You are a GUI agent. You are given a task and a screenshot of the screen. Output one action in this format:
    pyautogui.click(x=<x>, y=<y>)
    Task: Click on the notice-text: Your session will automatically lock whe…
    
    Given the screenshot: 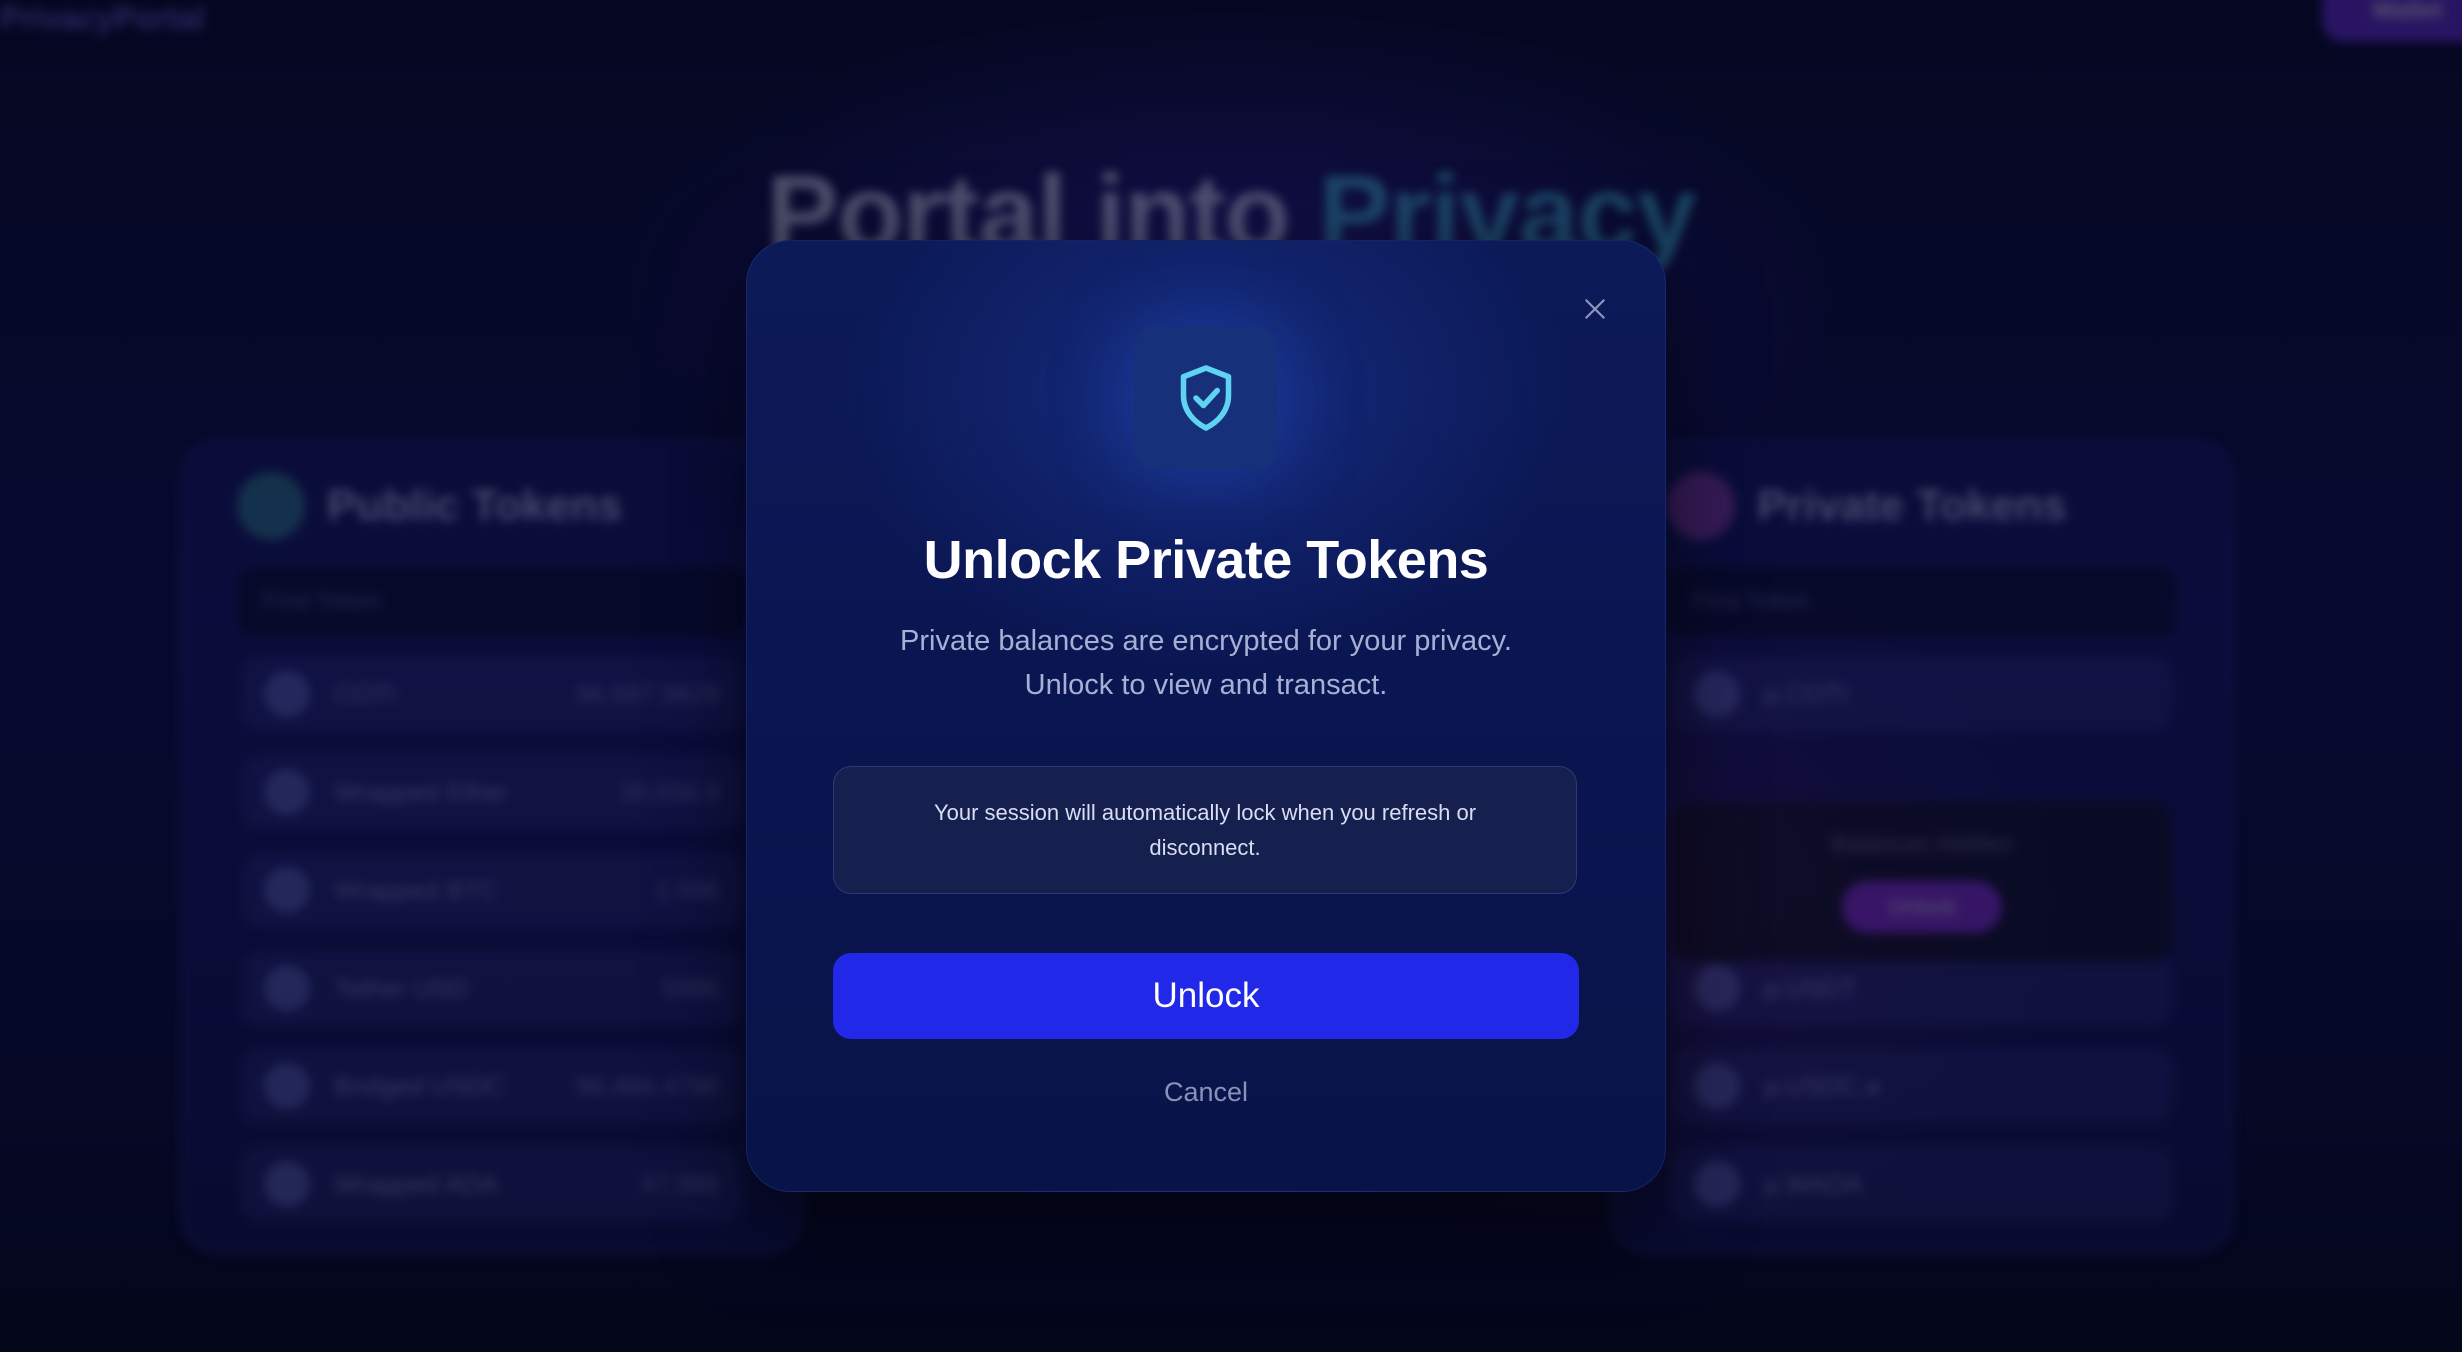 What is the action you would take?
    pyautogui.click(x=1205, y=830)
    